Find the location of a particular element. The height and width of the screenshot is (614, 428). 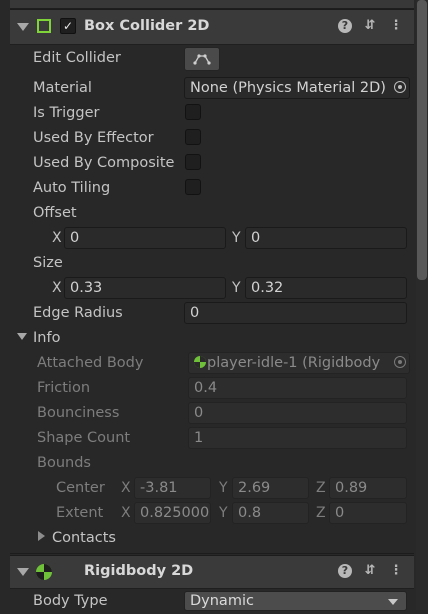

center-y-axis-label: Y is located at coordinates (223, 488).